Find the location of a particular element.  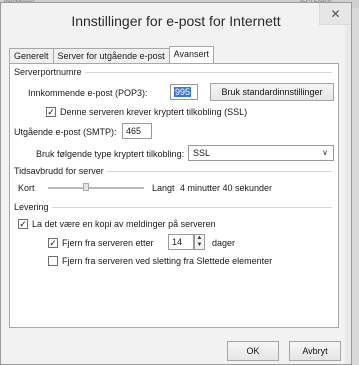

incoming-port-input: 995 is located at coordinates (184, 92).